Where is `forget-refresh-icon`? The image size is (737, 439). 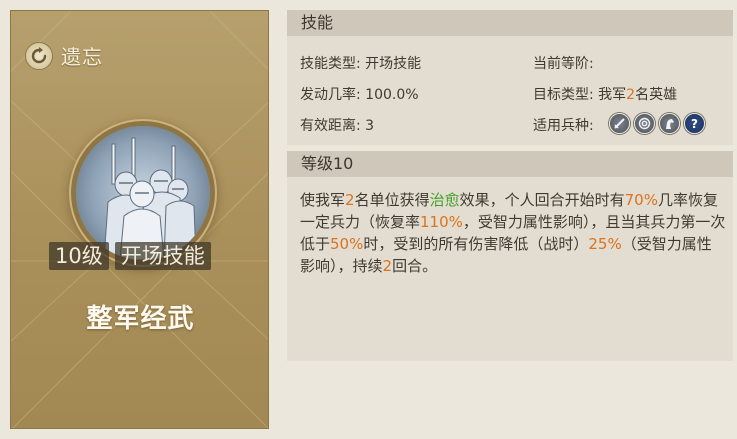 forget-refresh-icon is located at coordinates (39, 55).